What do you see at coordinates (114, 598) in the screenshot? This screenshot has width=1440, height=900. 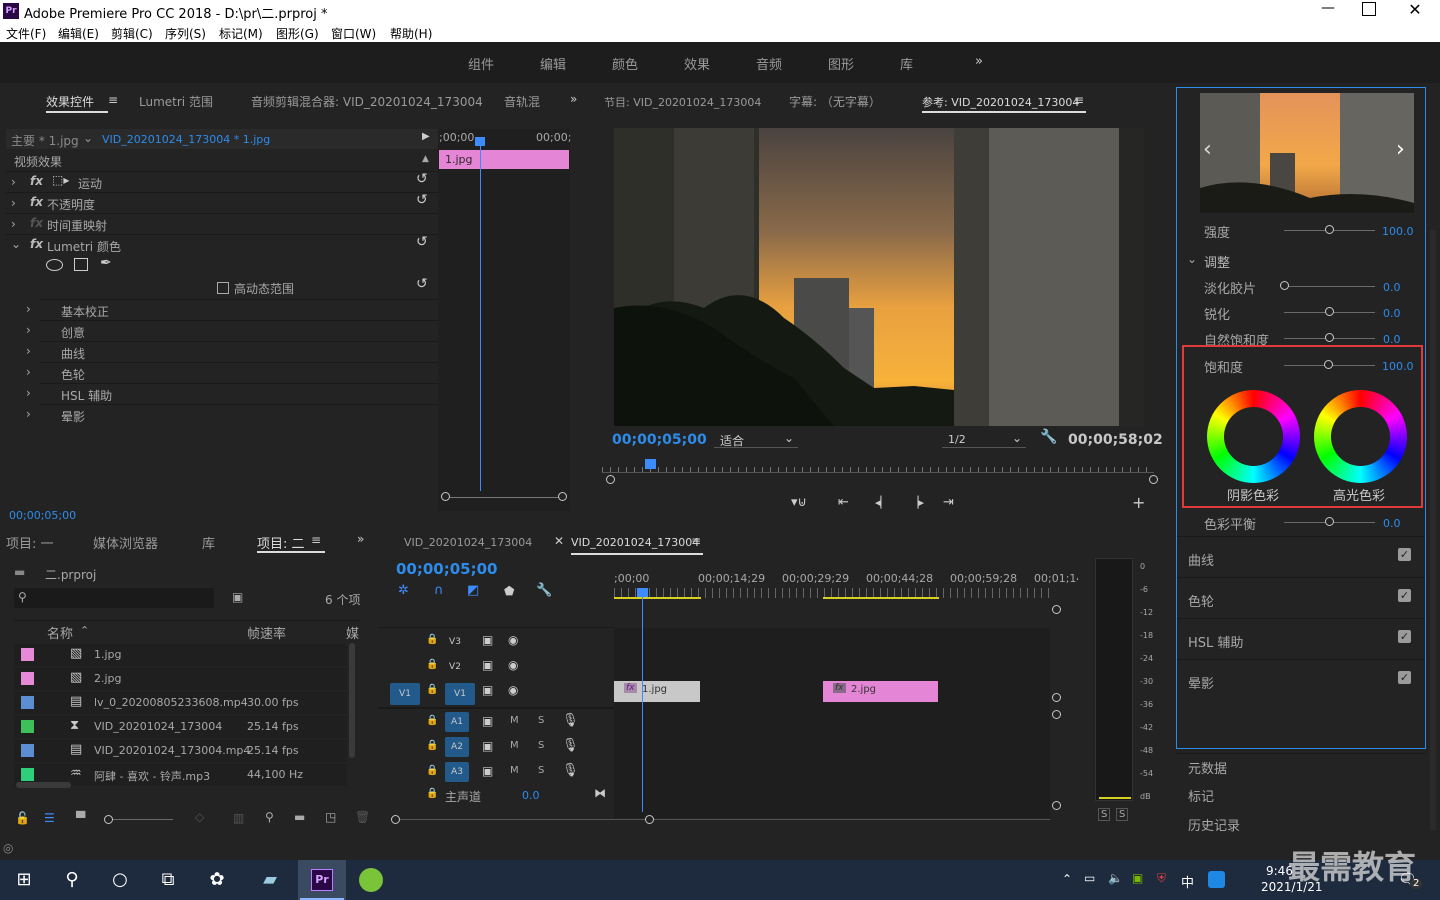 I see `project-search-input: ⚲` at bounding box center [114, 598].